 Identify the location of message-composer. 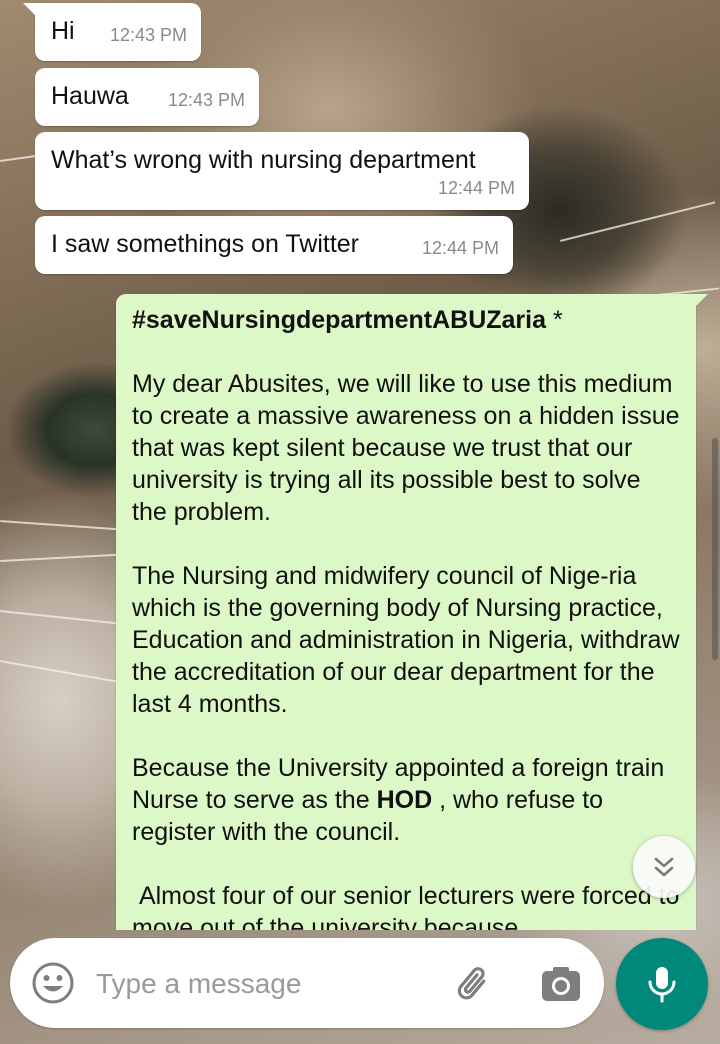
(307, 983).